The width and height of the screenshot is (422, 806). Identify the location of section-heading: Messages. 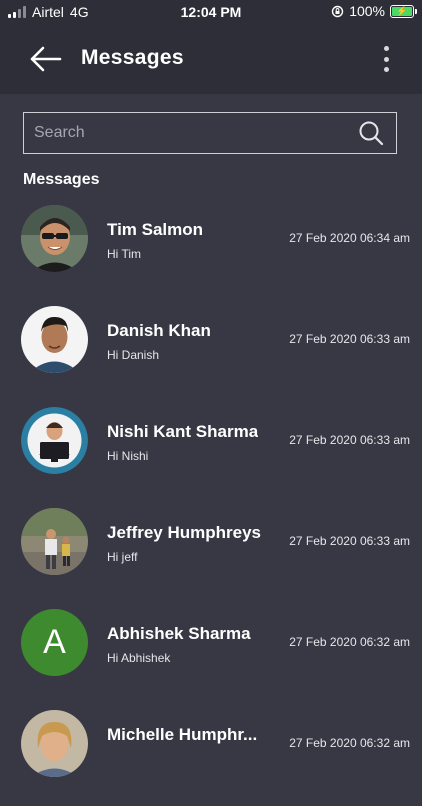
(61, 179).